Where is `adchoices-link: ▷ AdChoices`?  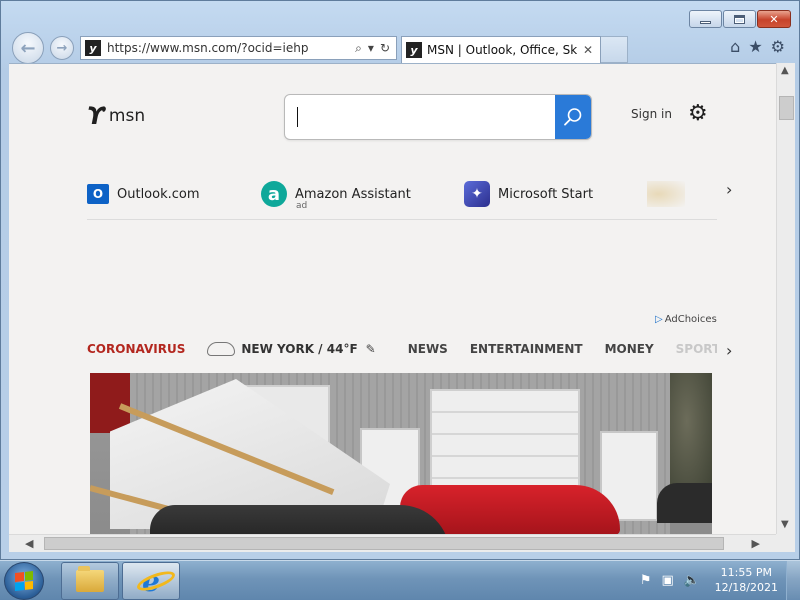
adchoices-link: ▷ AdChoices is located at coordinates (686, 319).